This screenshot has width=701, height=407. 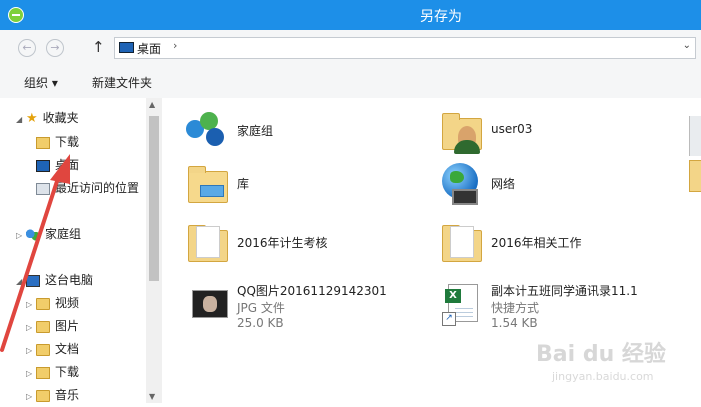 What do you see at coordinates (282, 243) in the screenshot?
I see `file-name: 2016年计生考核` at bounding box center [282, 243].